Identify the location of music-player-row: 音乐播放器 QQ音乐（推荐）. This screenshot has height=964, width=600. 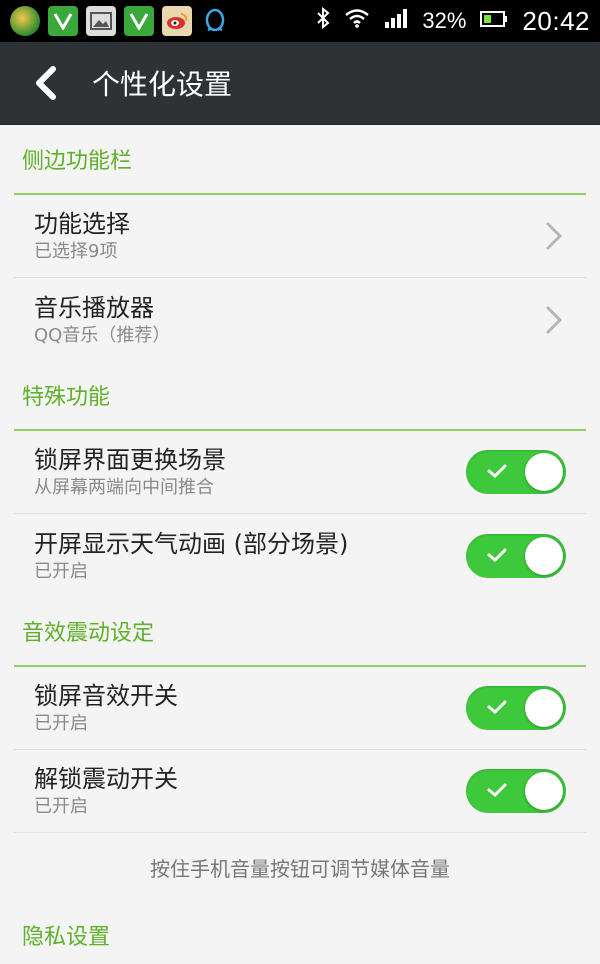
(300, 319).